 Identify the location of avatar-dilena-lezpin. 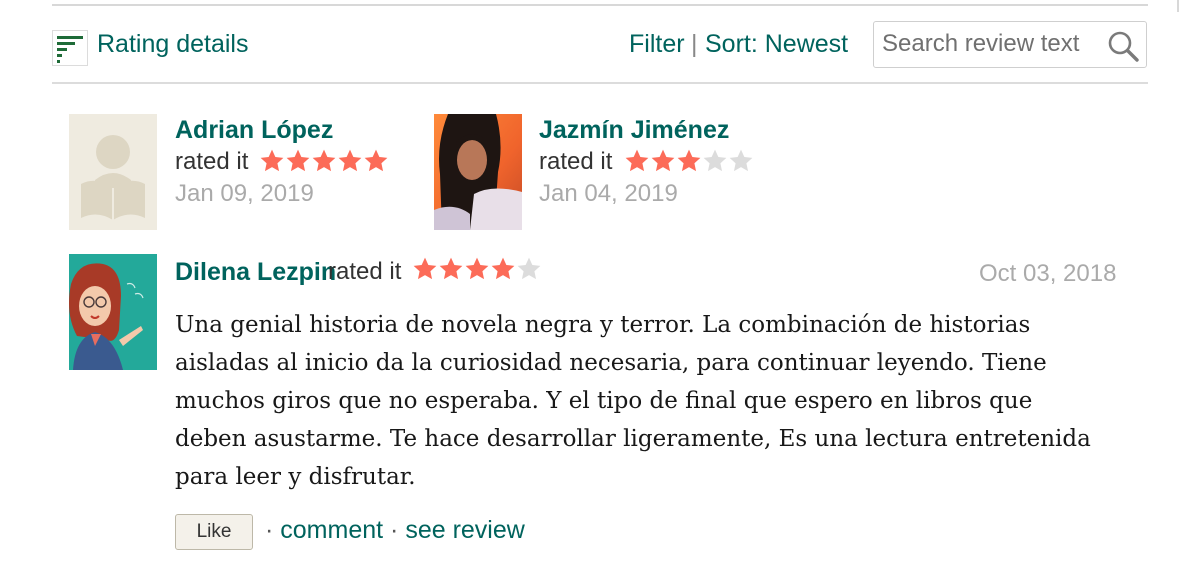
(113, 312).